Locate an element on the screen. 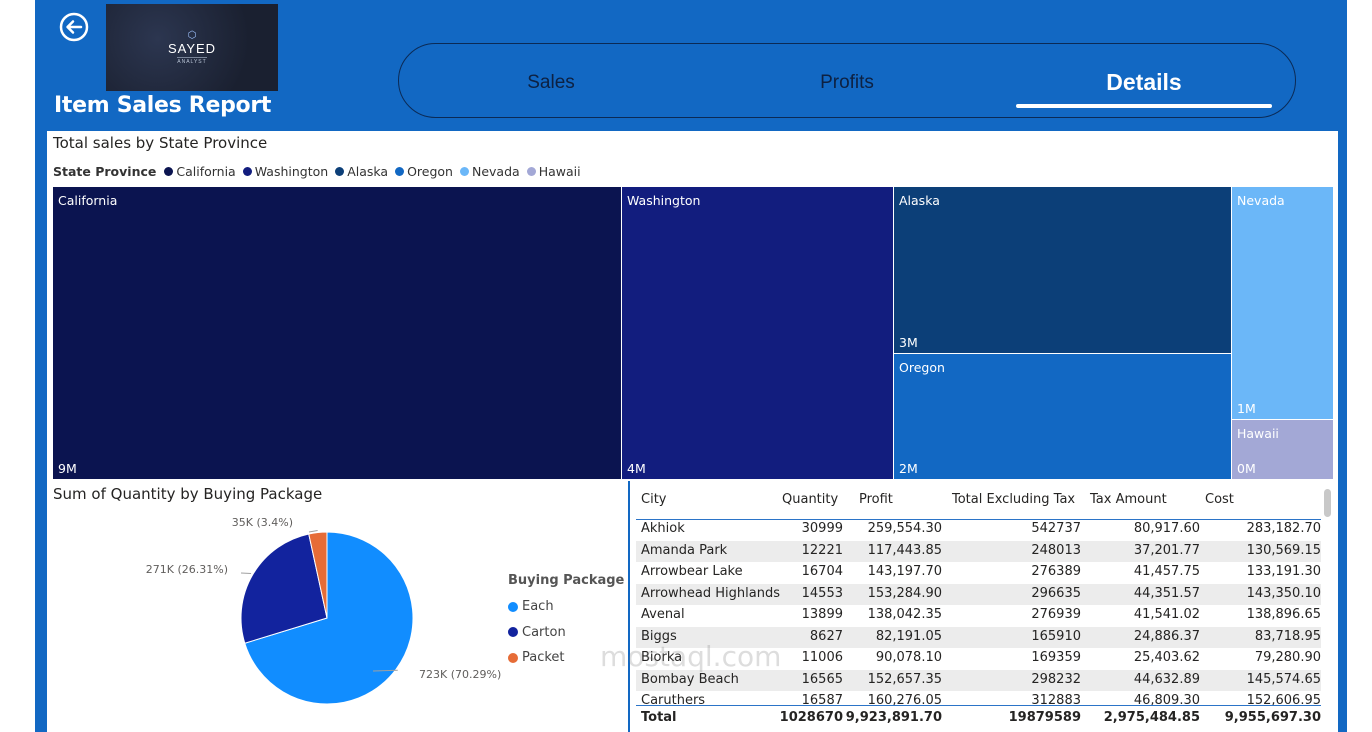 Image resolution: width=1372 pixels, height=732 pixels. column-header-tax-amount: Tax Amount is located at coordinates (1128, 499).